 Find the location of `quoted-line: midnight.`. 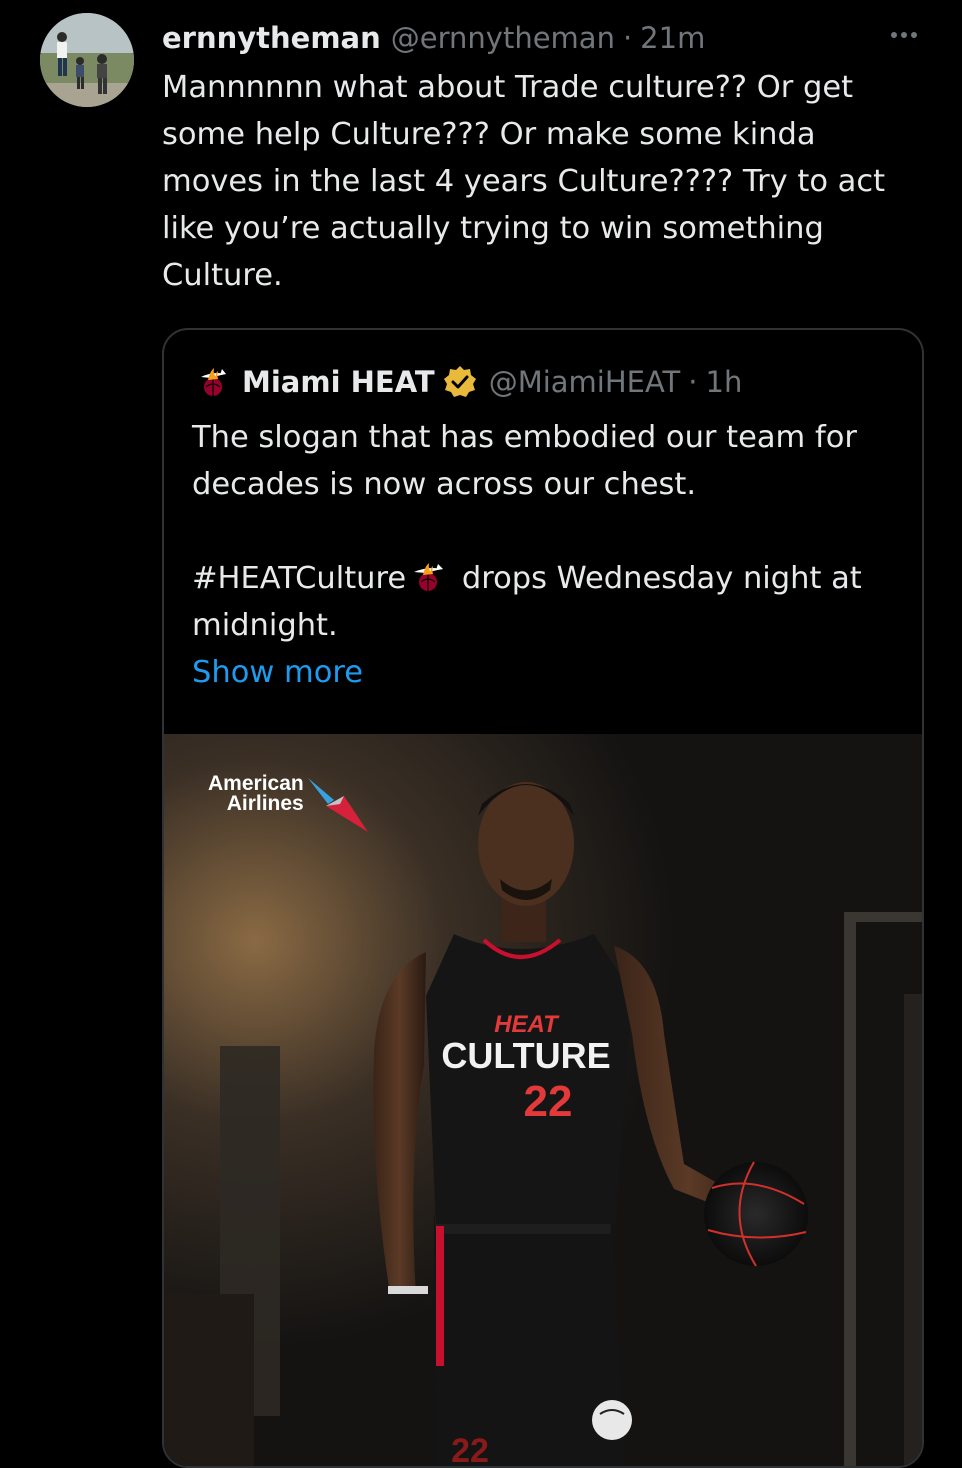

quoted-line: midnight. is located at coordinates (265, 625).